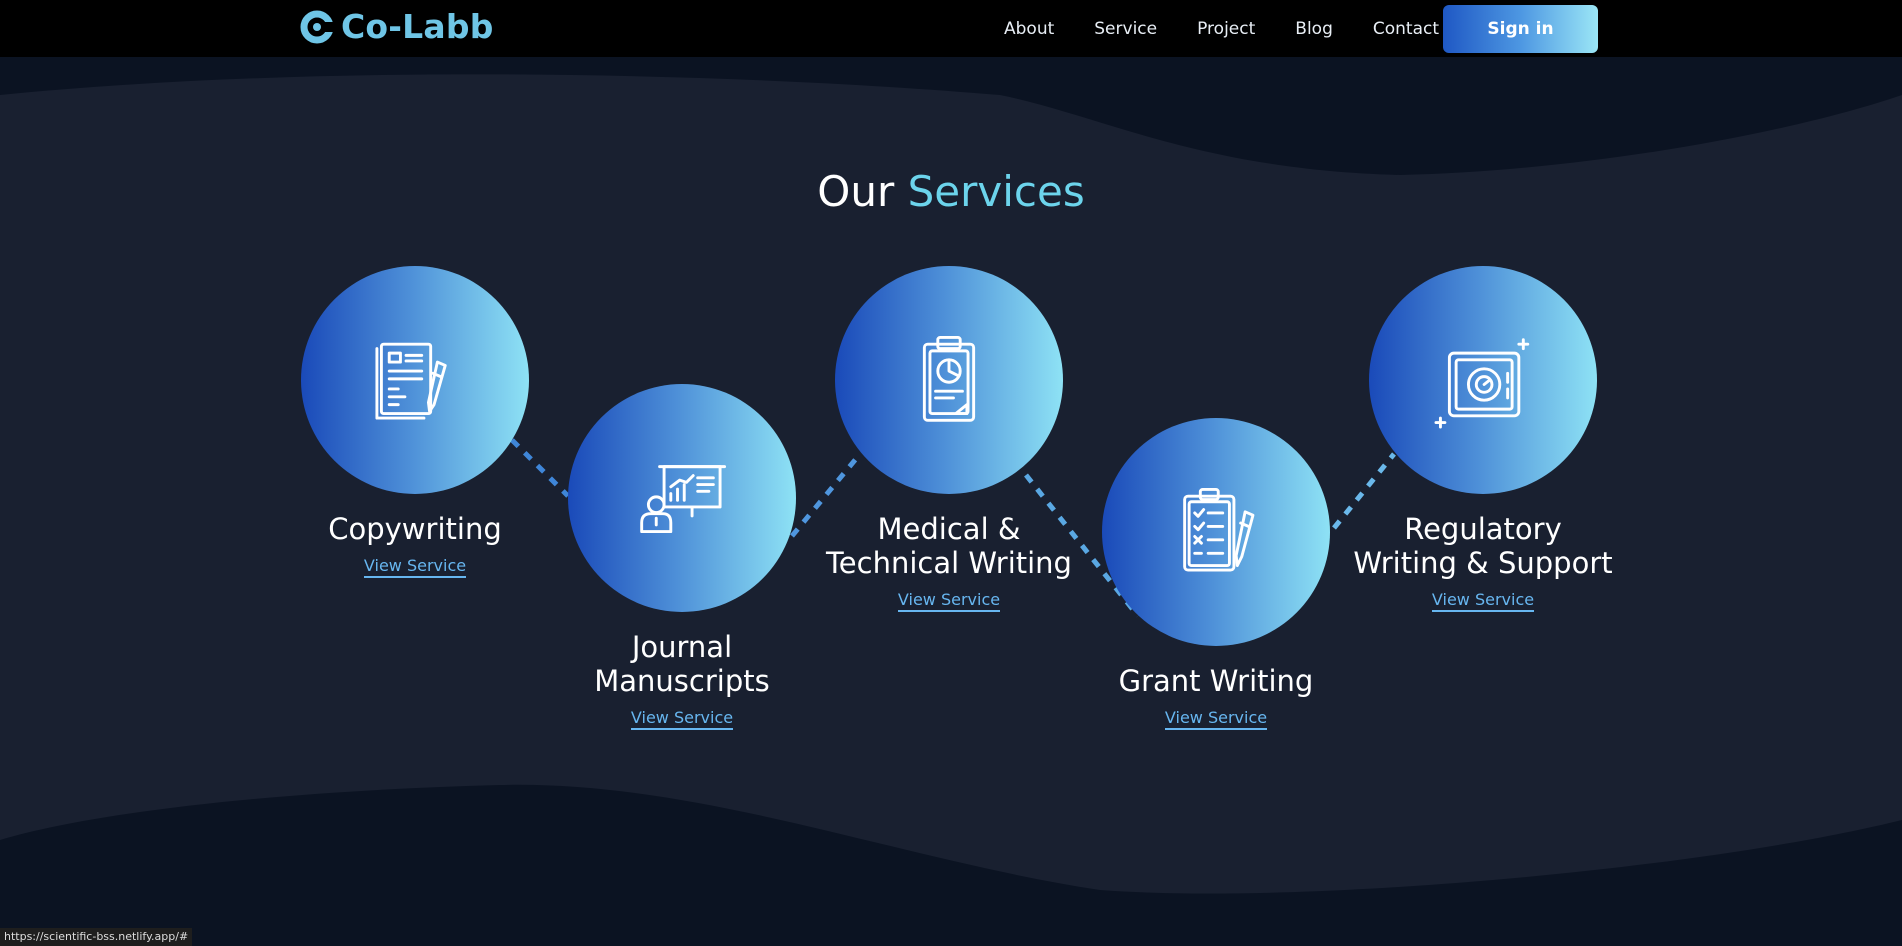 The image size is (1902, 946). What do you see at coordinates (682, 664) in the screenshot?
I see `service-title: Journal Manuscripts` at bounding box center [682, 664].